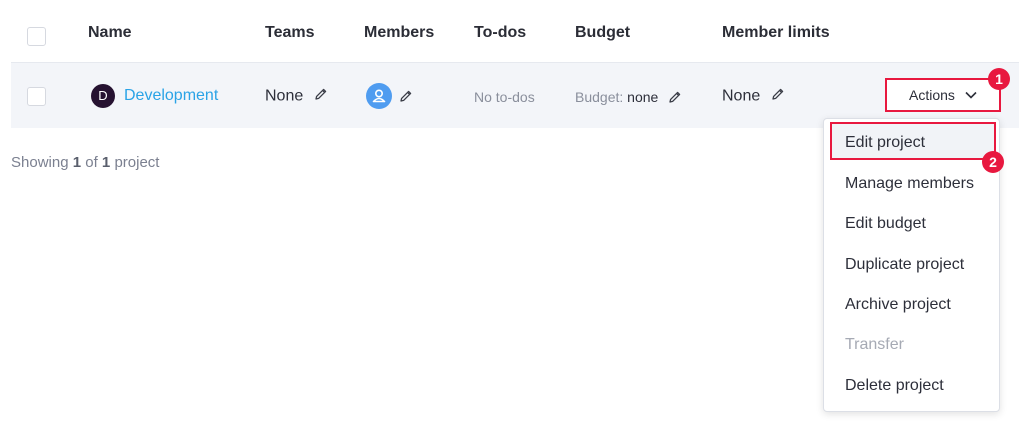  Describe the element at coordinates (500, 33) in the screenshot. I see `column-header-todos: To-dos` at that location.